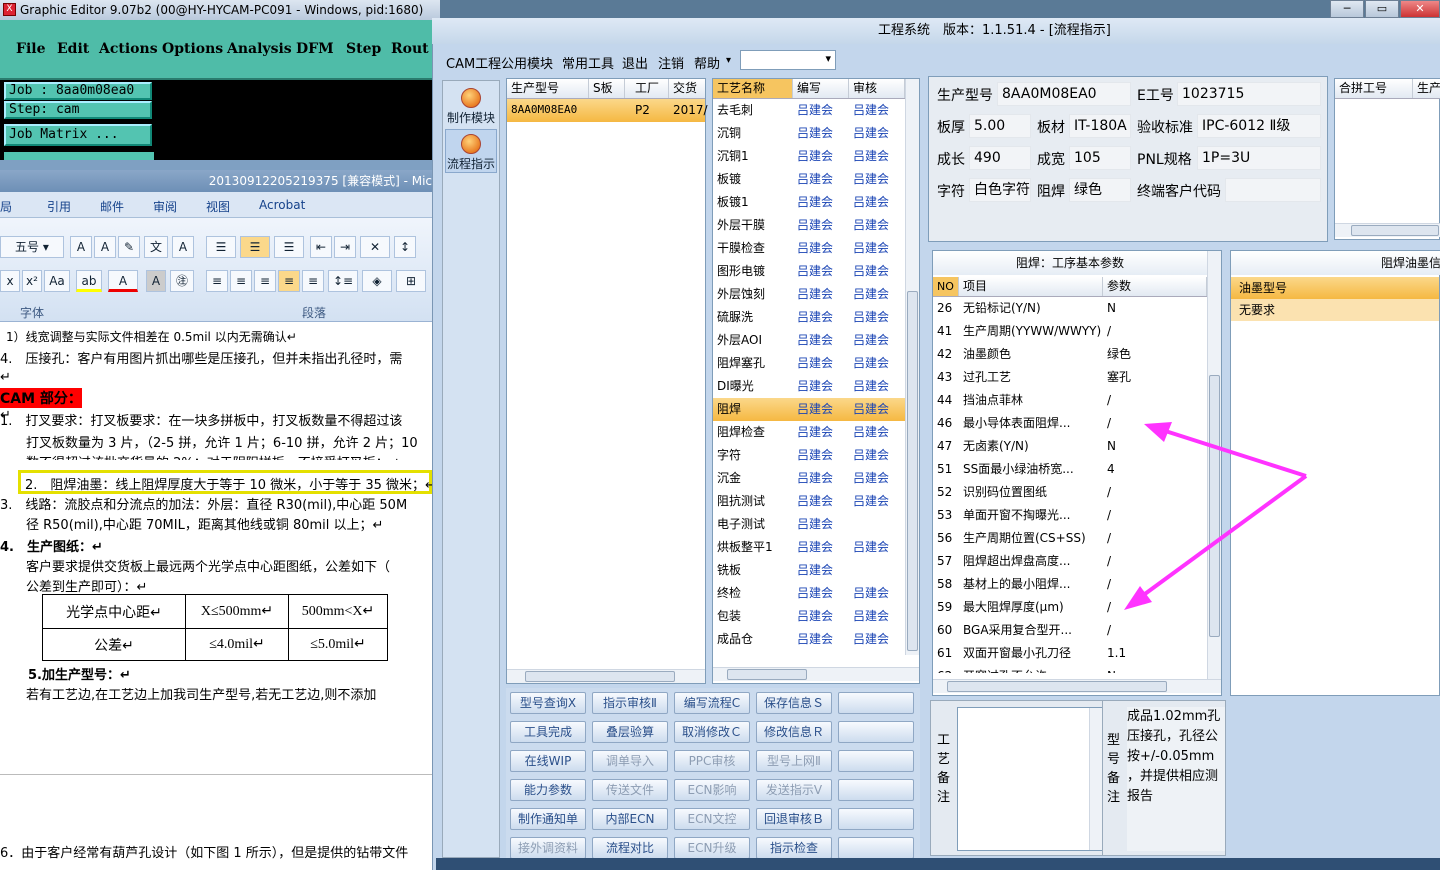  What do you see at coordinates (1031, 286) in the screenshot?
I see `col-item: 项目` at bounding box center [1031, 286].